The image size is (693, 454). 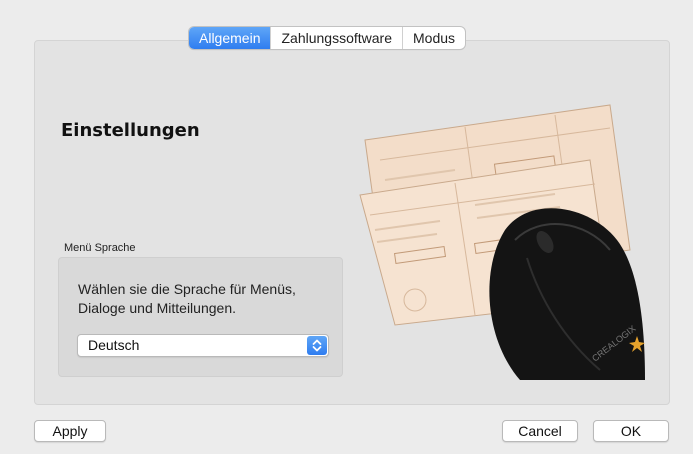 What do you see at coordinates (230, 38) in the screenshot?
I see `tab-allgemein: Allgemein` at bounding box center [230, 38].